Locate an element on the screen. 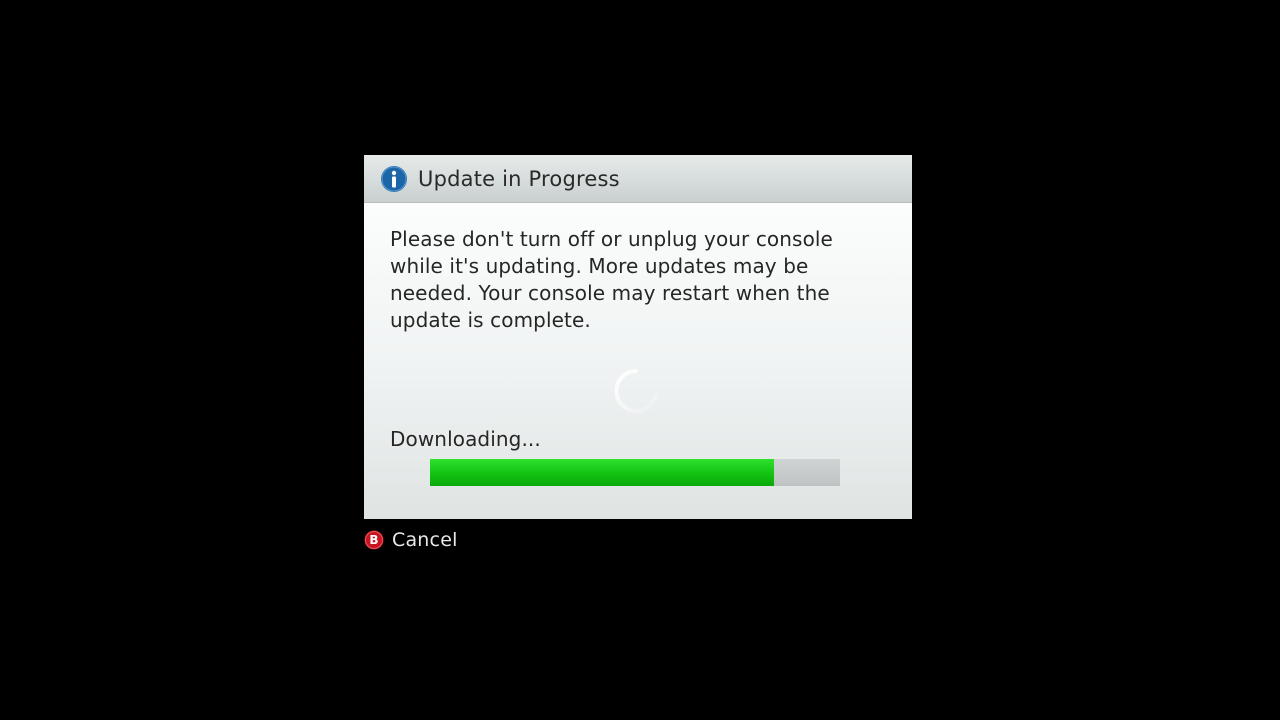 This screenshot has height=720, width=1280. dialog-header: Update in Progress is located at coordinates (638, 179).